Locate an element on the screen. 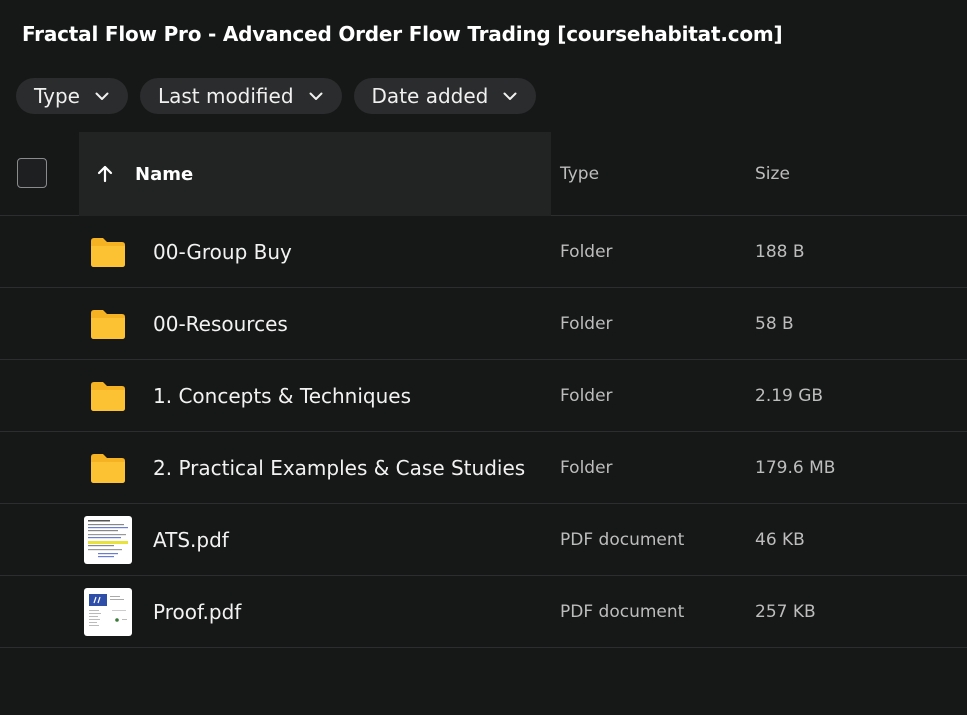  file-size: 257 KB is located at coordinates (785, 612).